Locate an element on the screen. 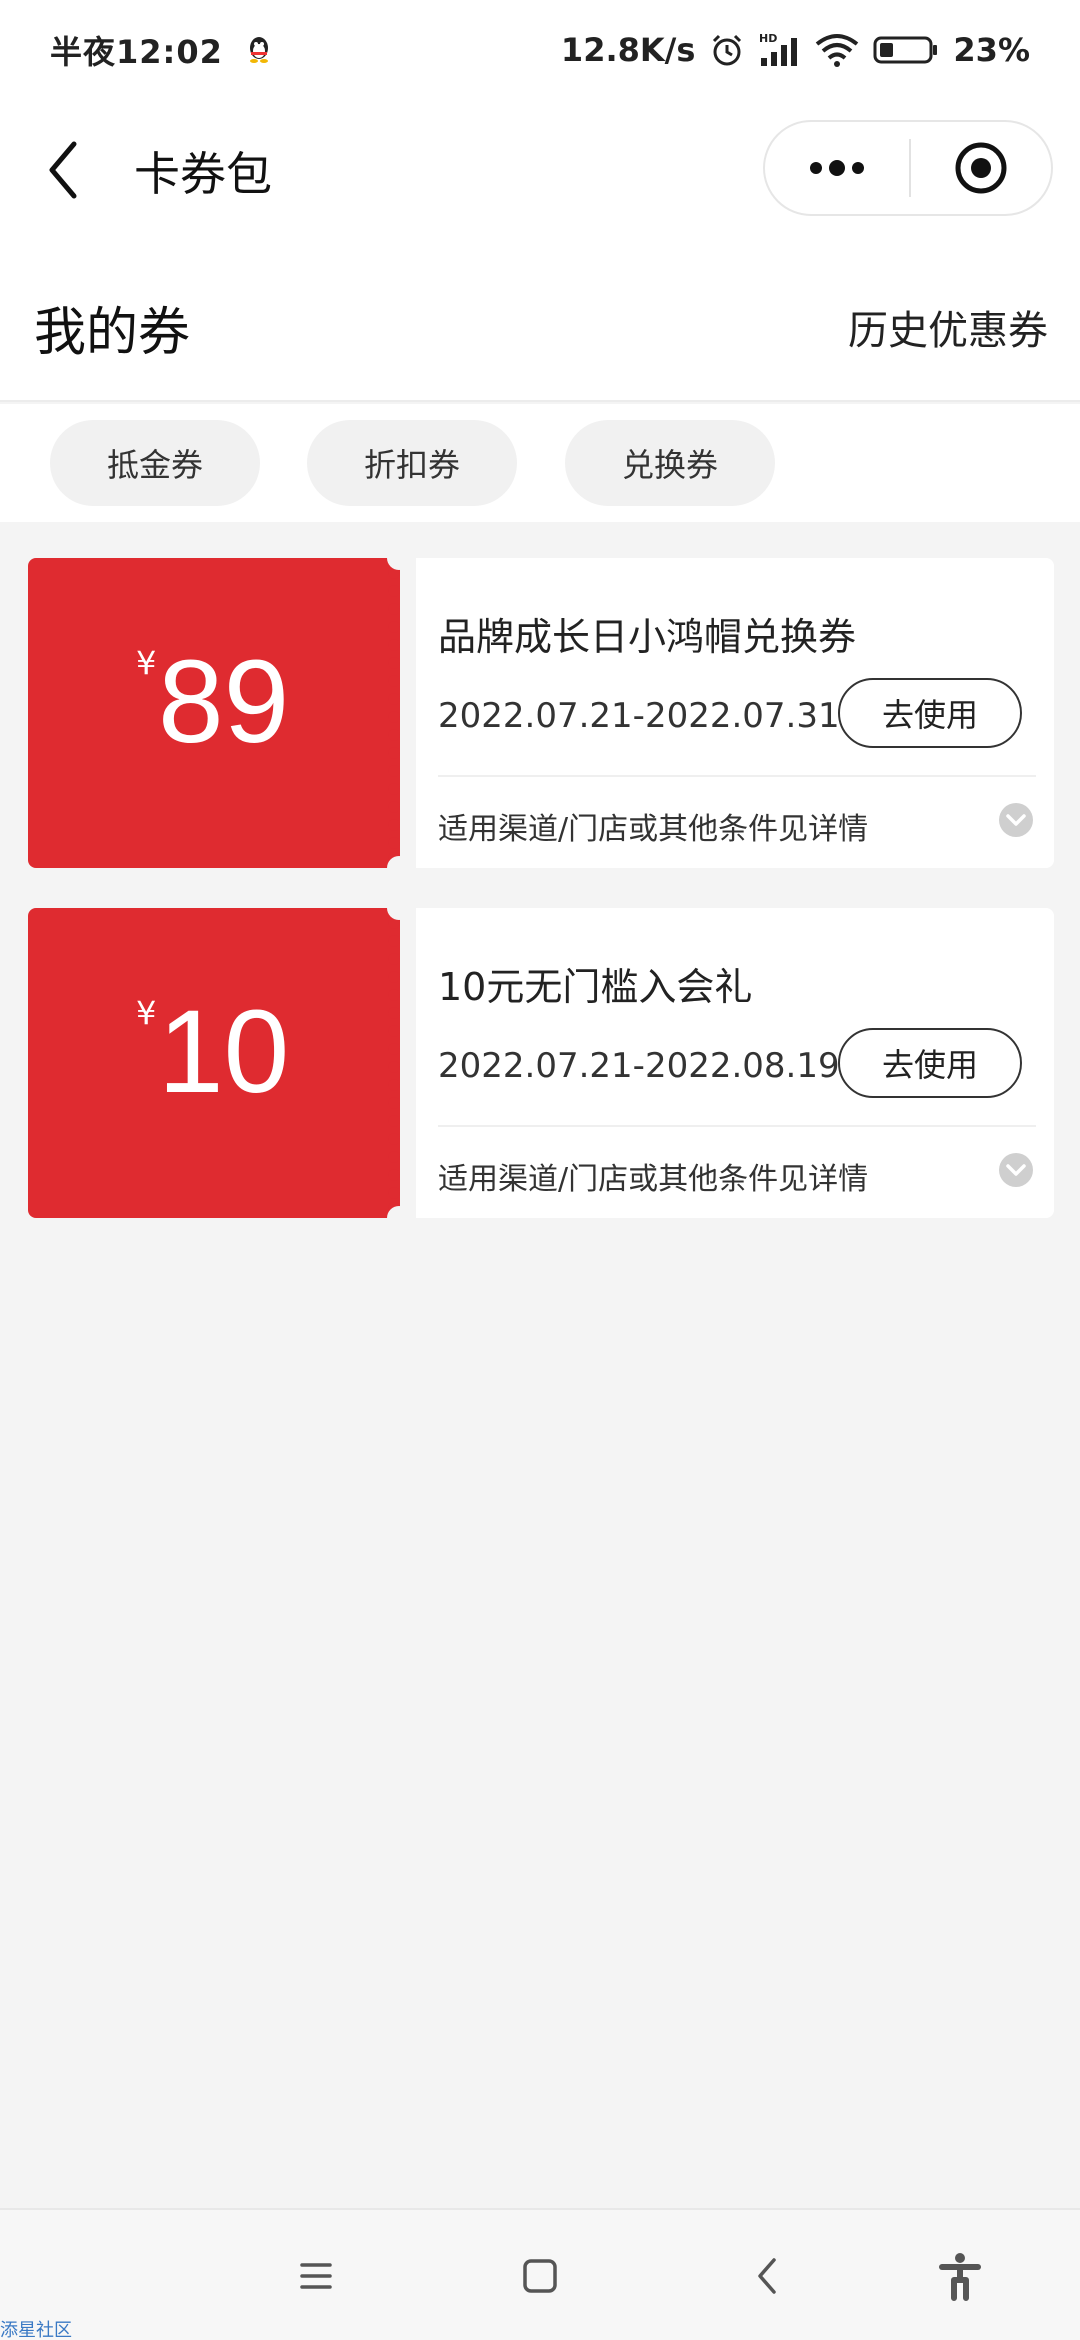 Image resolution: width=1080 pixels, height=2340 pixels. qq-icon is located at coordinates (258, 50).